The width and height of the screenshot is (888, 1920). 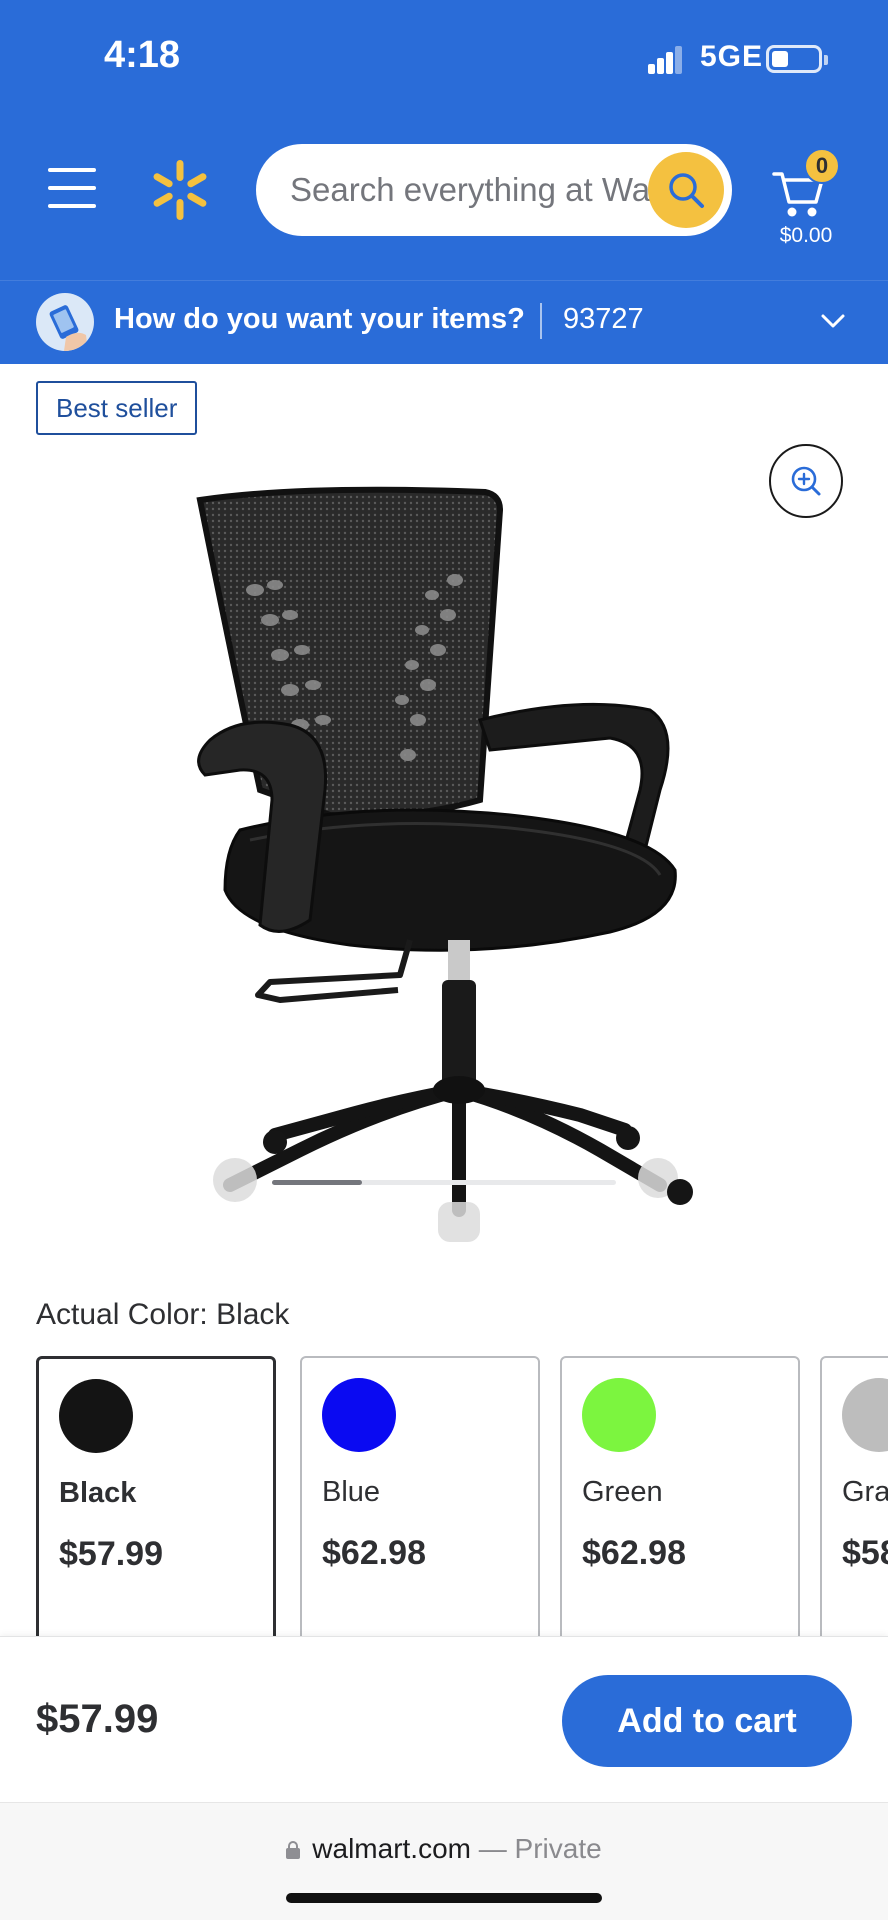 I want to click on search-button, so click(x=686, y=190).